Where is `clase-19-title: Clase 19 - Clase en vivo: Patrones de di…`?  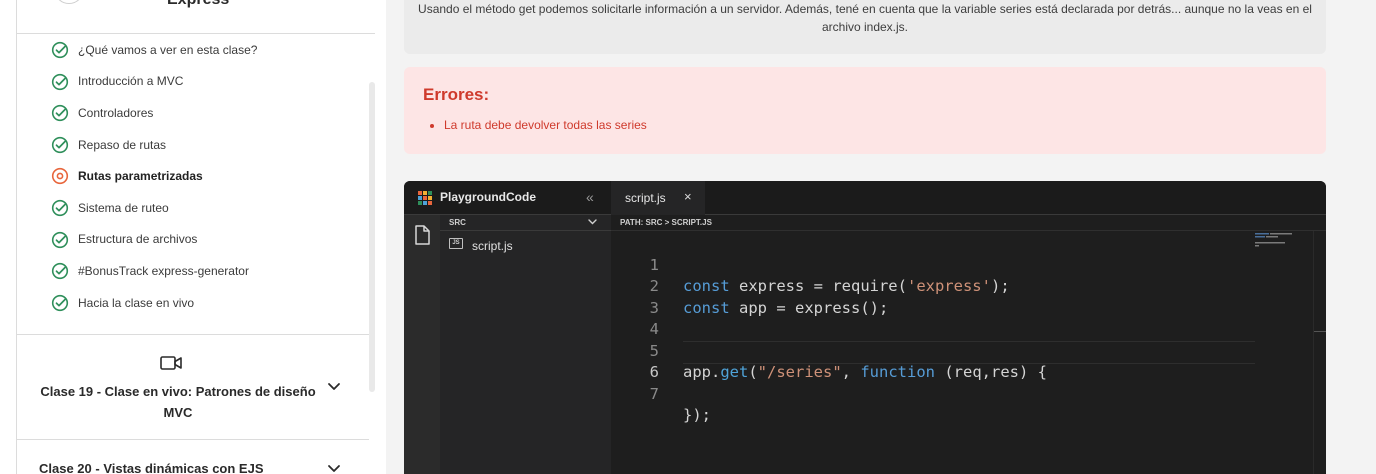
clase-19-title: Clase 19 - Clase en vivo: Patrones de di… is located at coordinates (178, 402).